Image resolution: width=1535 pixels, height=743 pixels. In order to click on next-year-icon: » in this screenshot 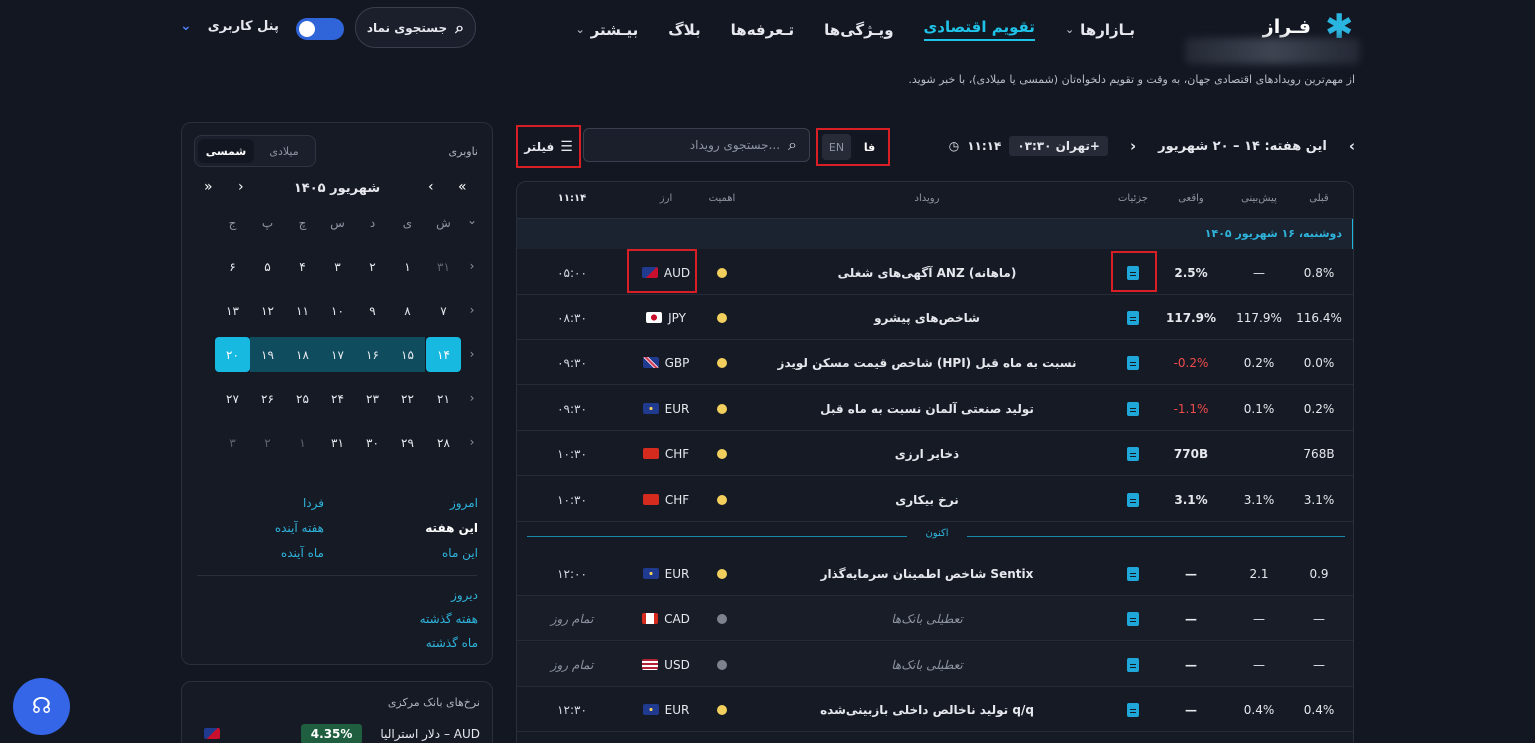, I will do `click(208, 187)`.